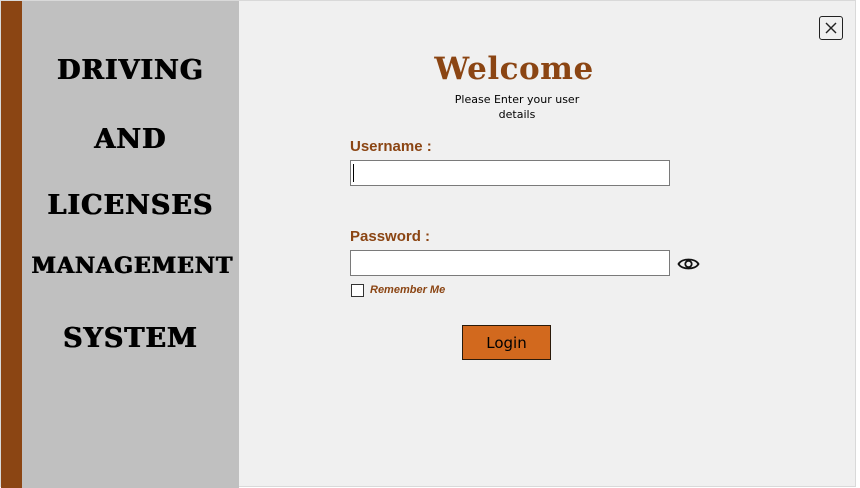  I want to click on subtitle-line-2: details, so click(517, 114).